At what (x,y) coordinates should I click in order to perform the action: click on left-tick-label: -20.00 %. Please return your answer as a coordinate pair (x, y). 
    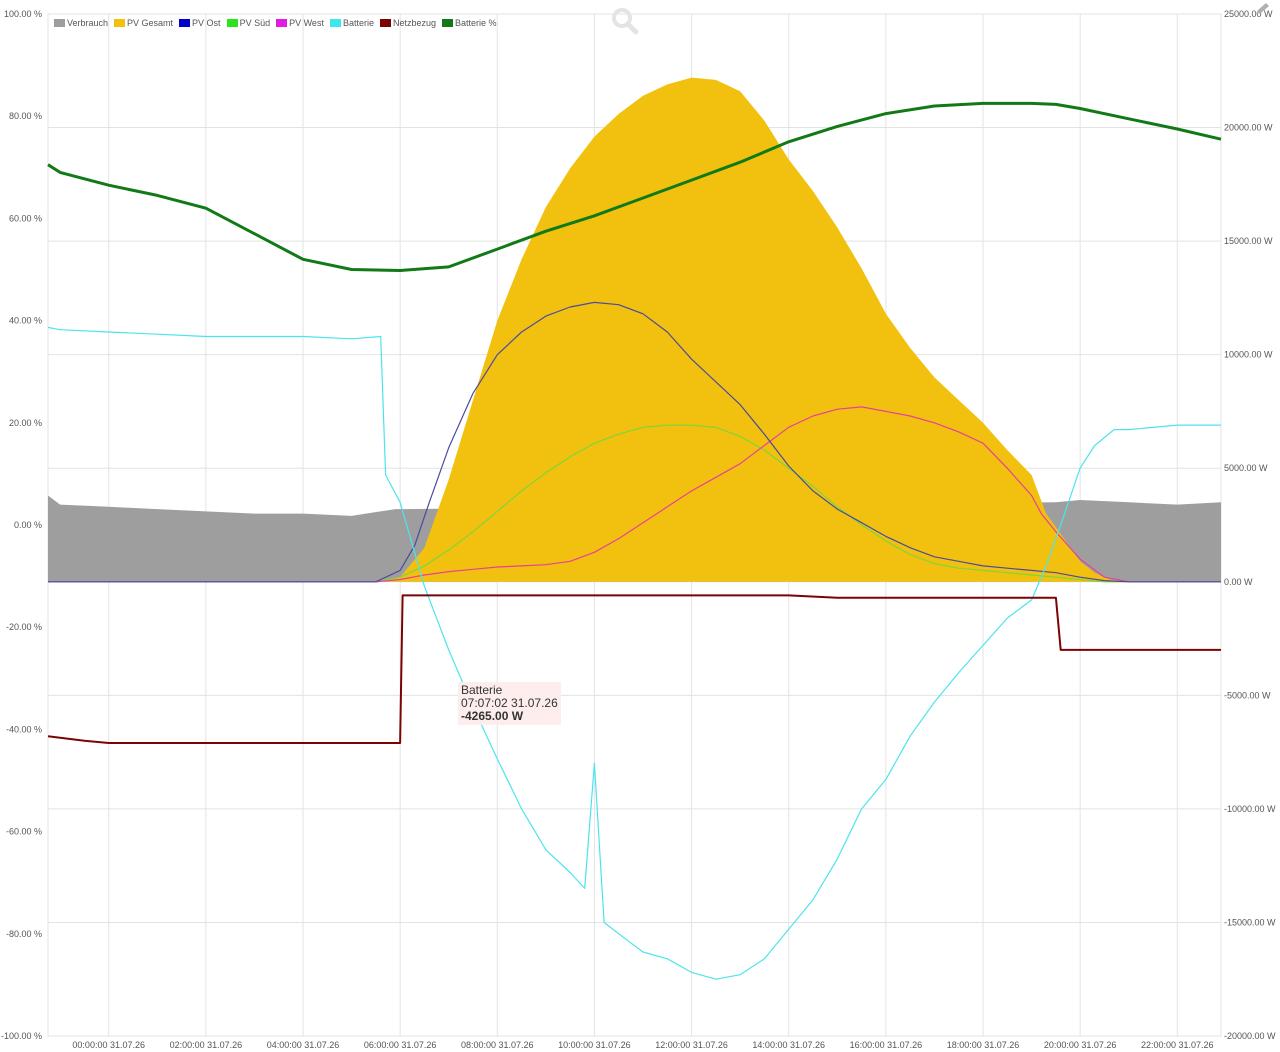
    Looking at the image, I should click on (24, 627).